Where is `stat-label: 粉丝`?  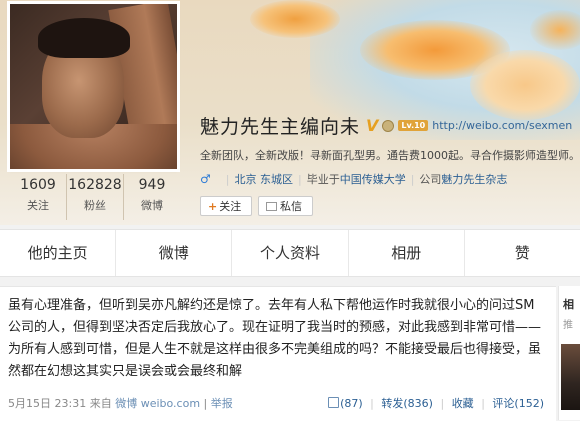
stat-label: 粉丝 is located at coordinates (95, 205).